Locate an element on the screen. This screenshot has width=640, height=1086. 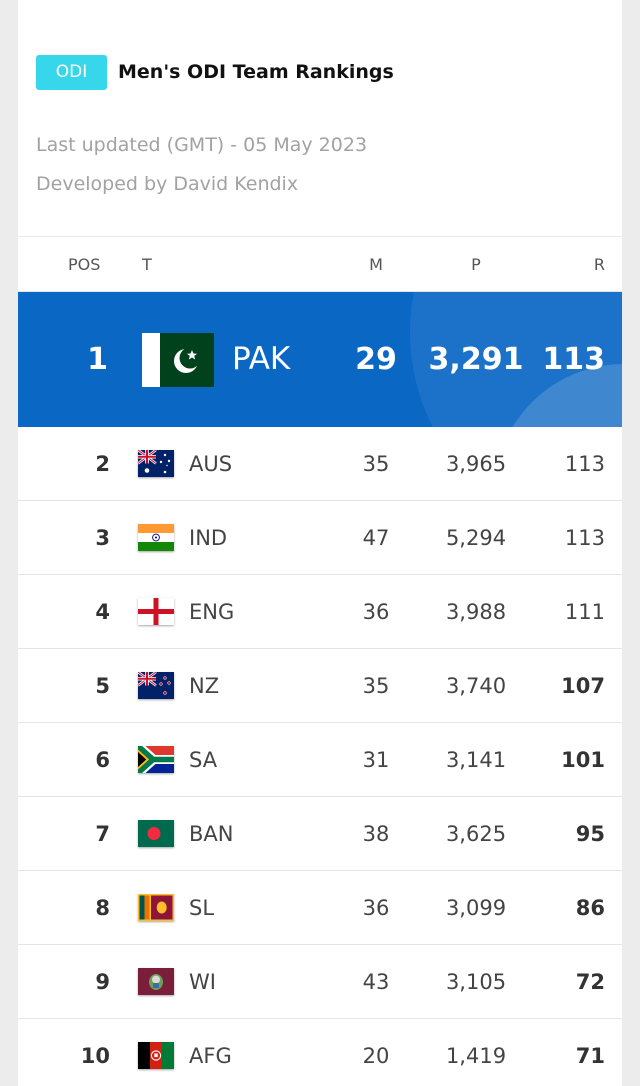
table-row-leader: 1 PAK 29 3,291 113 is located at coordinates (320, 359).